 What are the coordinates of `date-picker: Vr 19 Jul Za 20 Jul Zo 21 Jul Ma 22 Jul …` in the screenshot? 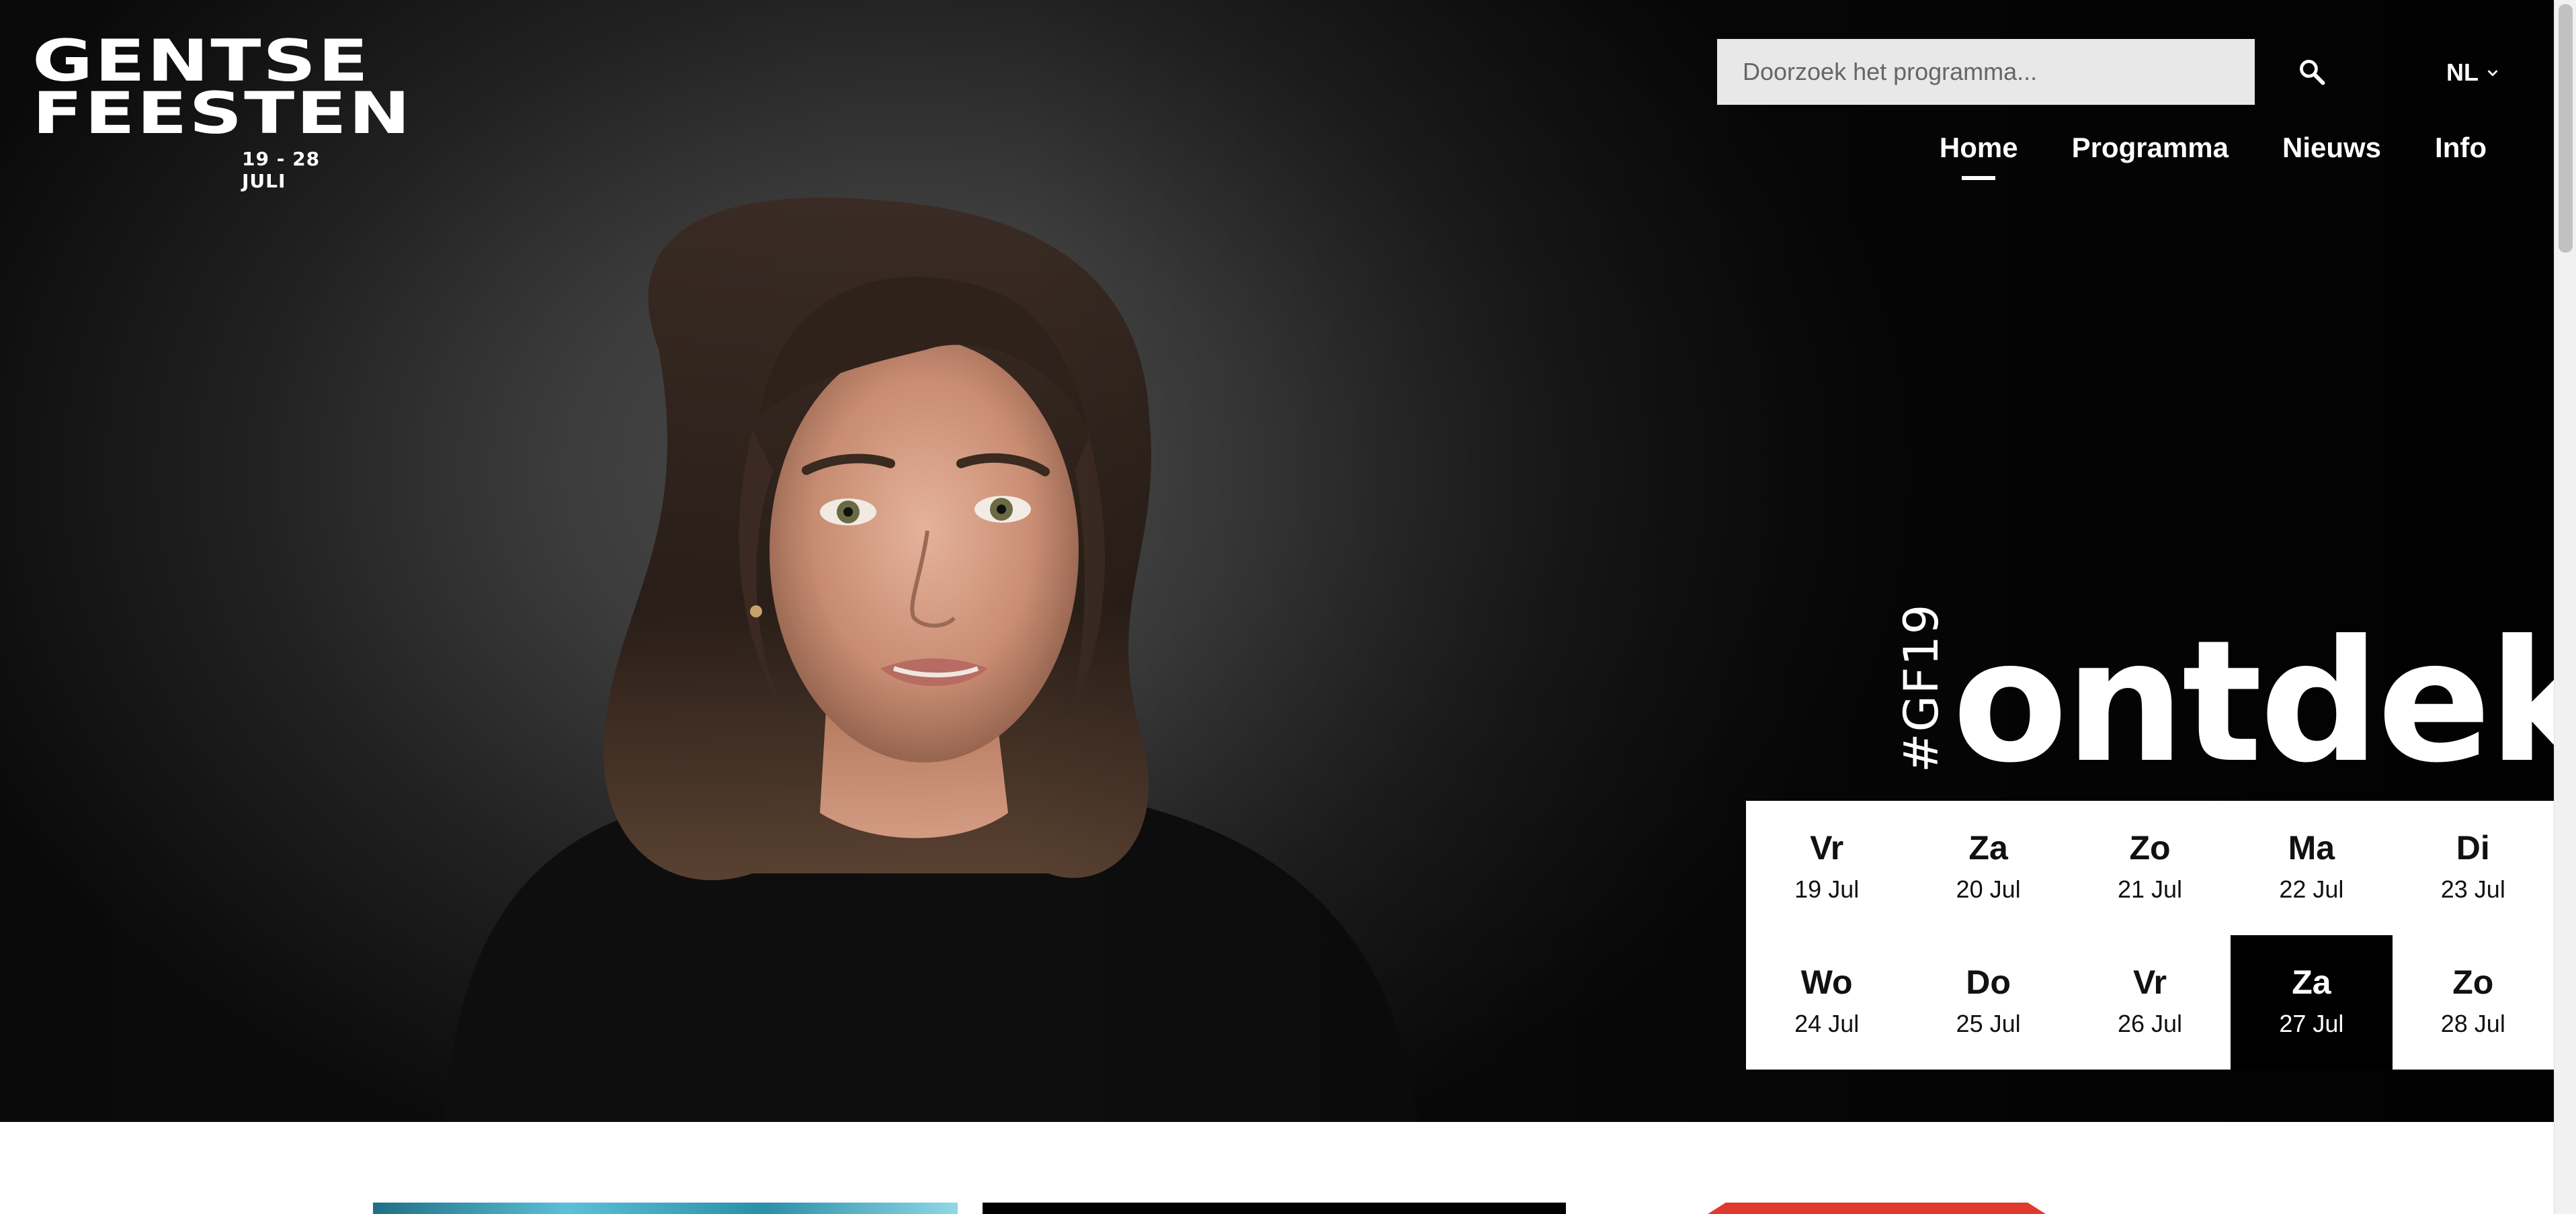 It's located at (2150, 935).